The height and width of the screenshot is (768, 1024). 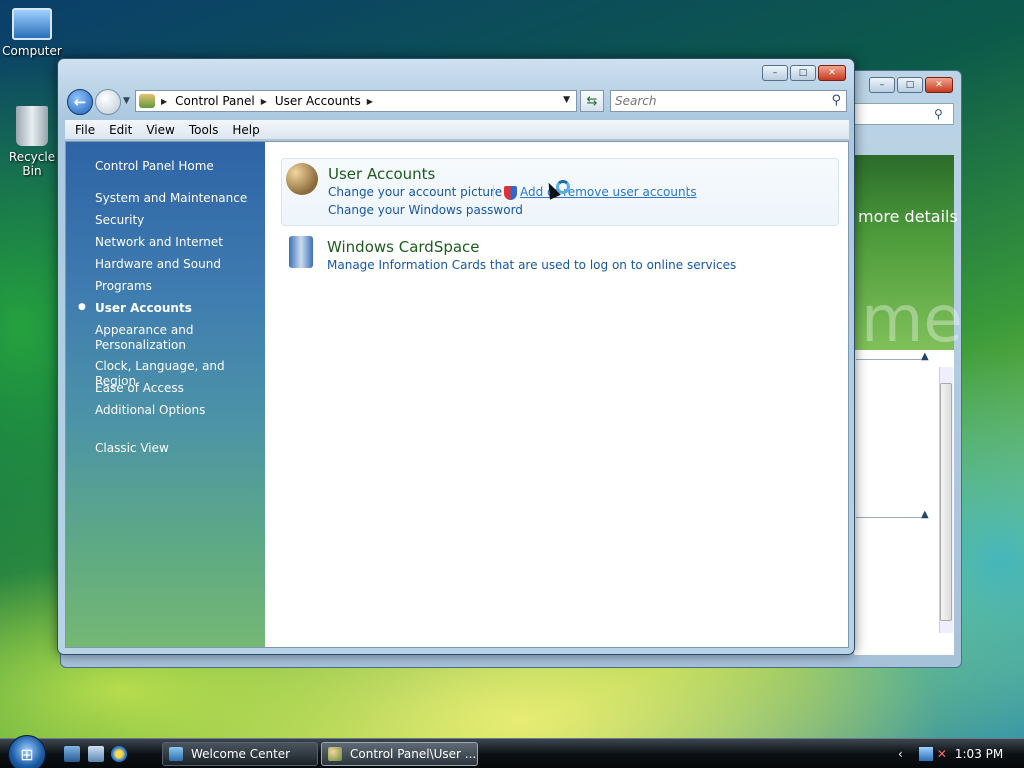 What do you see at coordinates (32, 24) in the screenshot?
I see `computer-icon` at bounding box center [32, 24].